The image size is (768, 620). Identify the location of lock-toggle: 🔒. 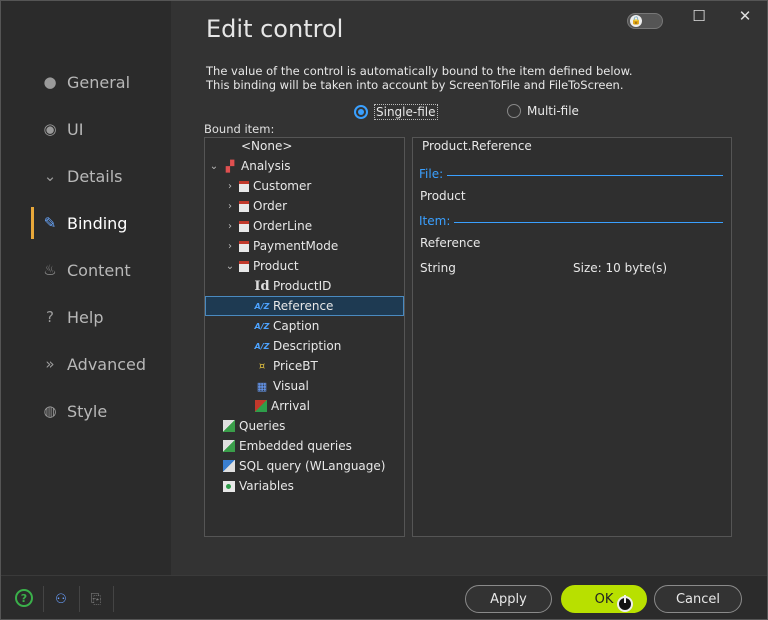
(645, 21).